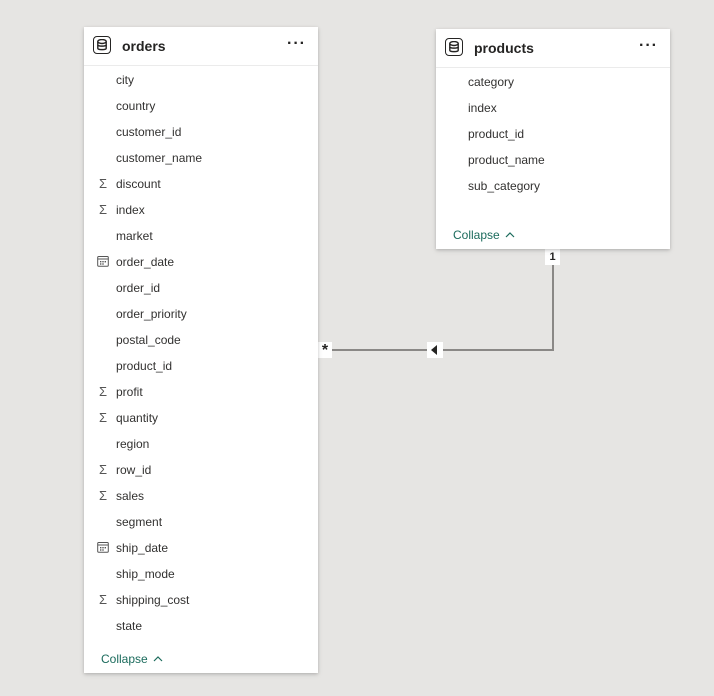 The image size is (714, 696). Describe the element at coordinates (553, 82) in the screenshot. I see `field-row-category: category` at that location.